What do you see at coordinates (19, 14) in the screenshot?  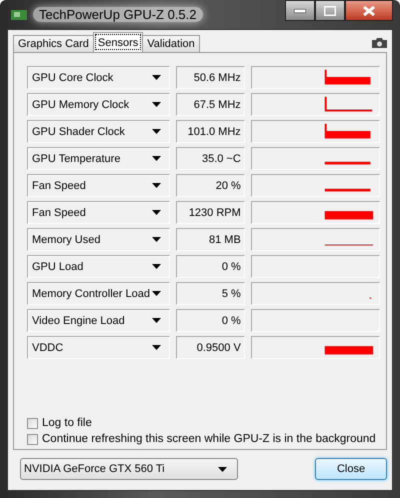 I see `graphics-card-icon` at bounding box center [19, 14].